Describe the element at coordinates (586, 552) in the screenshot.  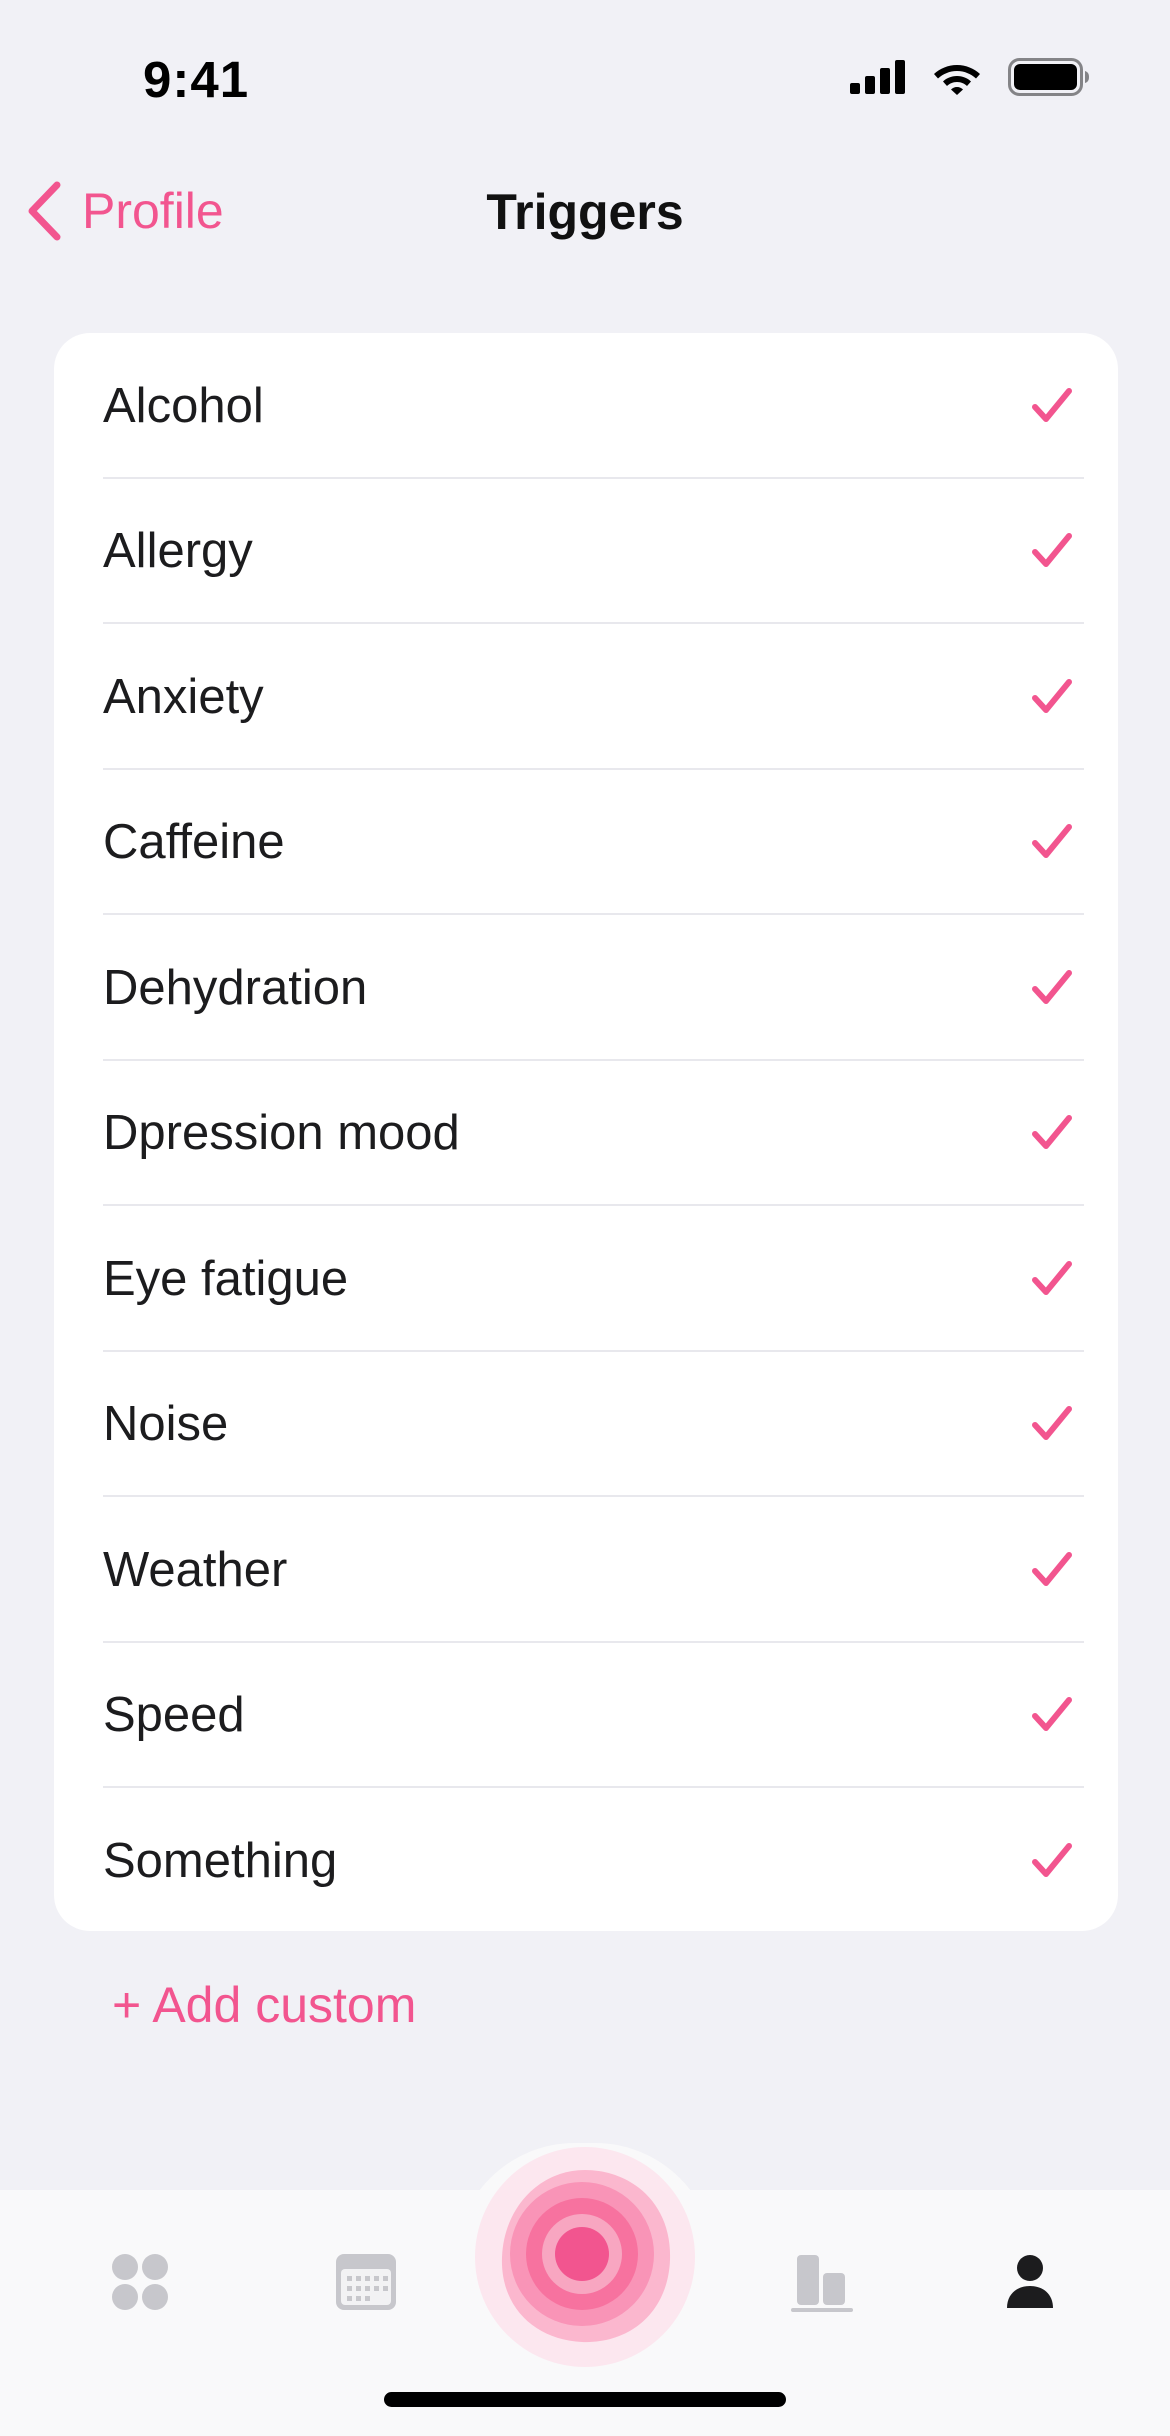
I see `trigger-row-allergy: Allergy` at that location.